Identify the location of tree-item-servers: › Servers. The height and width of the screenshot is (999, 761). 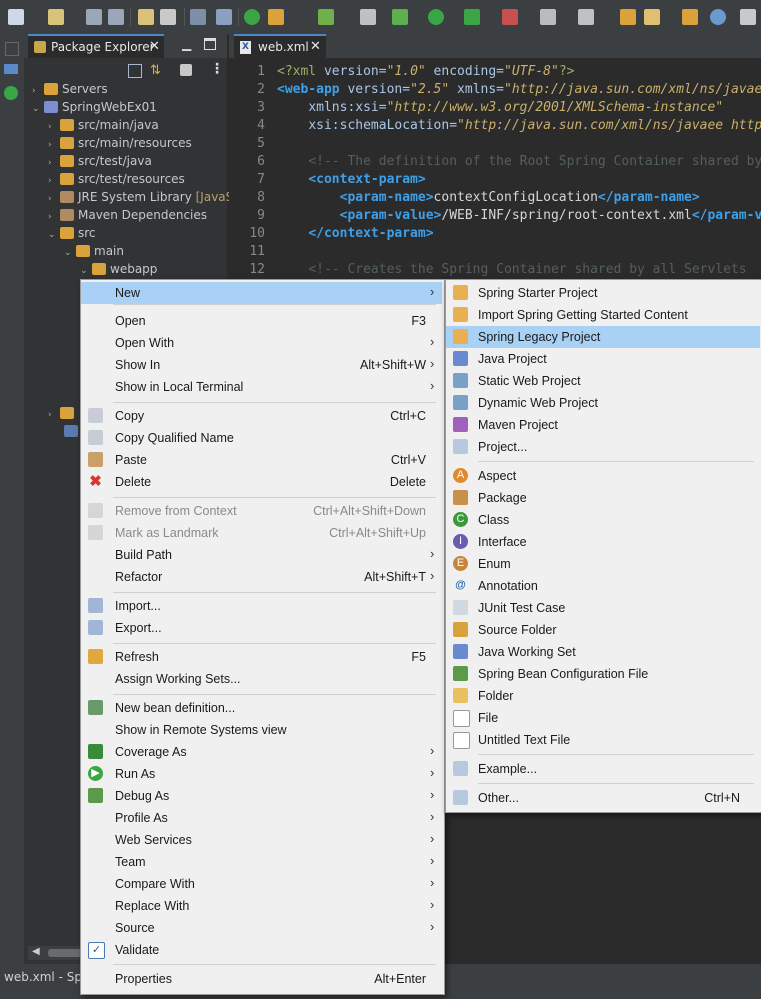
(70, 91).